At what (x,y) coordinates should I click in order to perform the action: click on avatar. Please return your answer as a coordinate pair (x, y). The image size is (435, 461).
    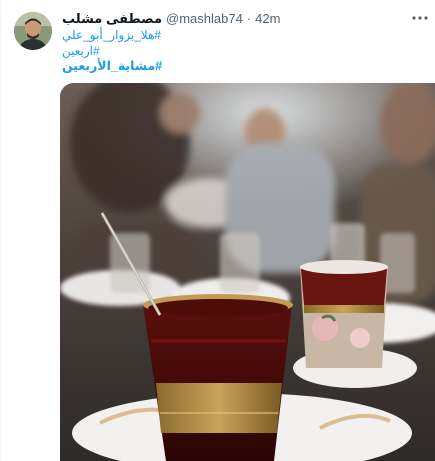
    Looking at the image, I should click on (33, 31).